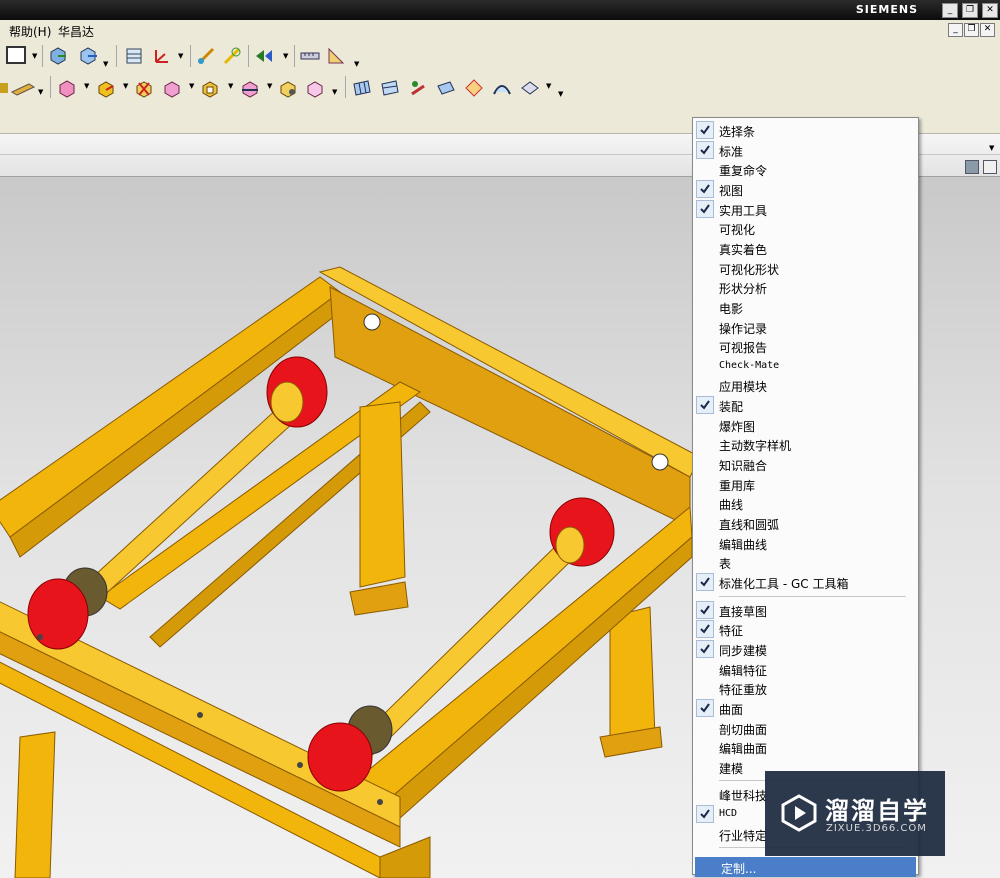  Describe the element at coordinates (106, 88) in the screenshot. I see `extrude-icon` at that location.